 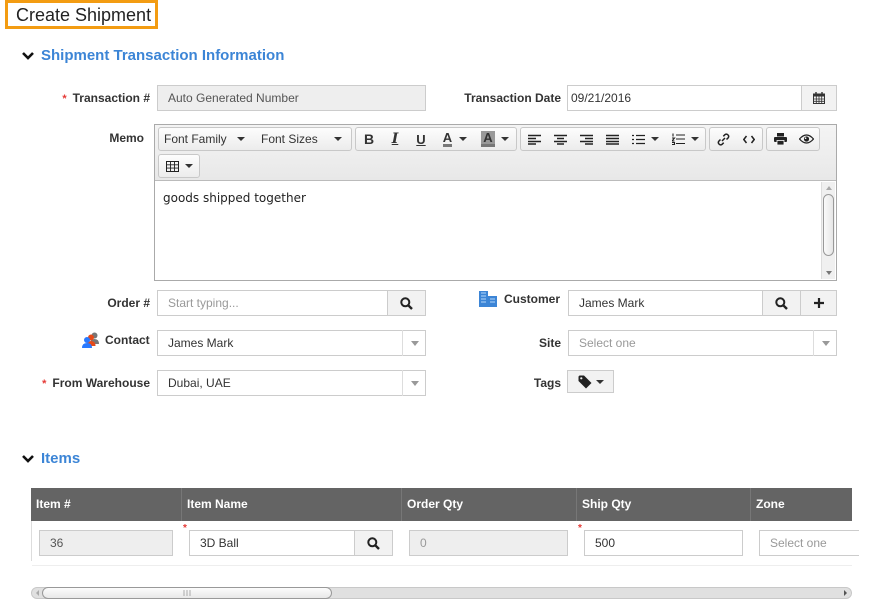 I want to click on memo-scroll-thumb, so click(x=828, y=225).